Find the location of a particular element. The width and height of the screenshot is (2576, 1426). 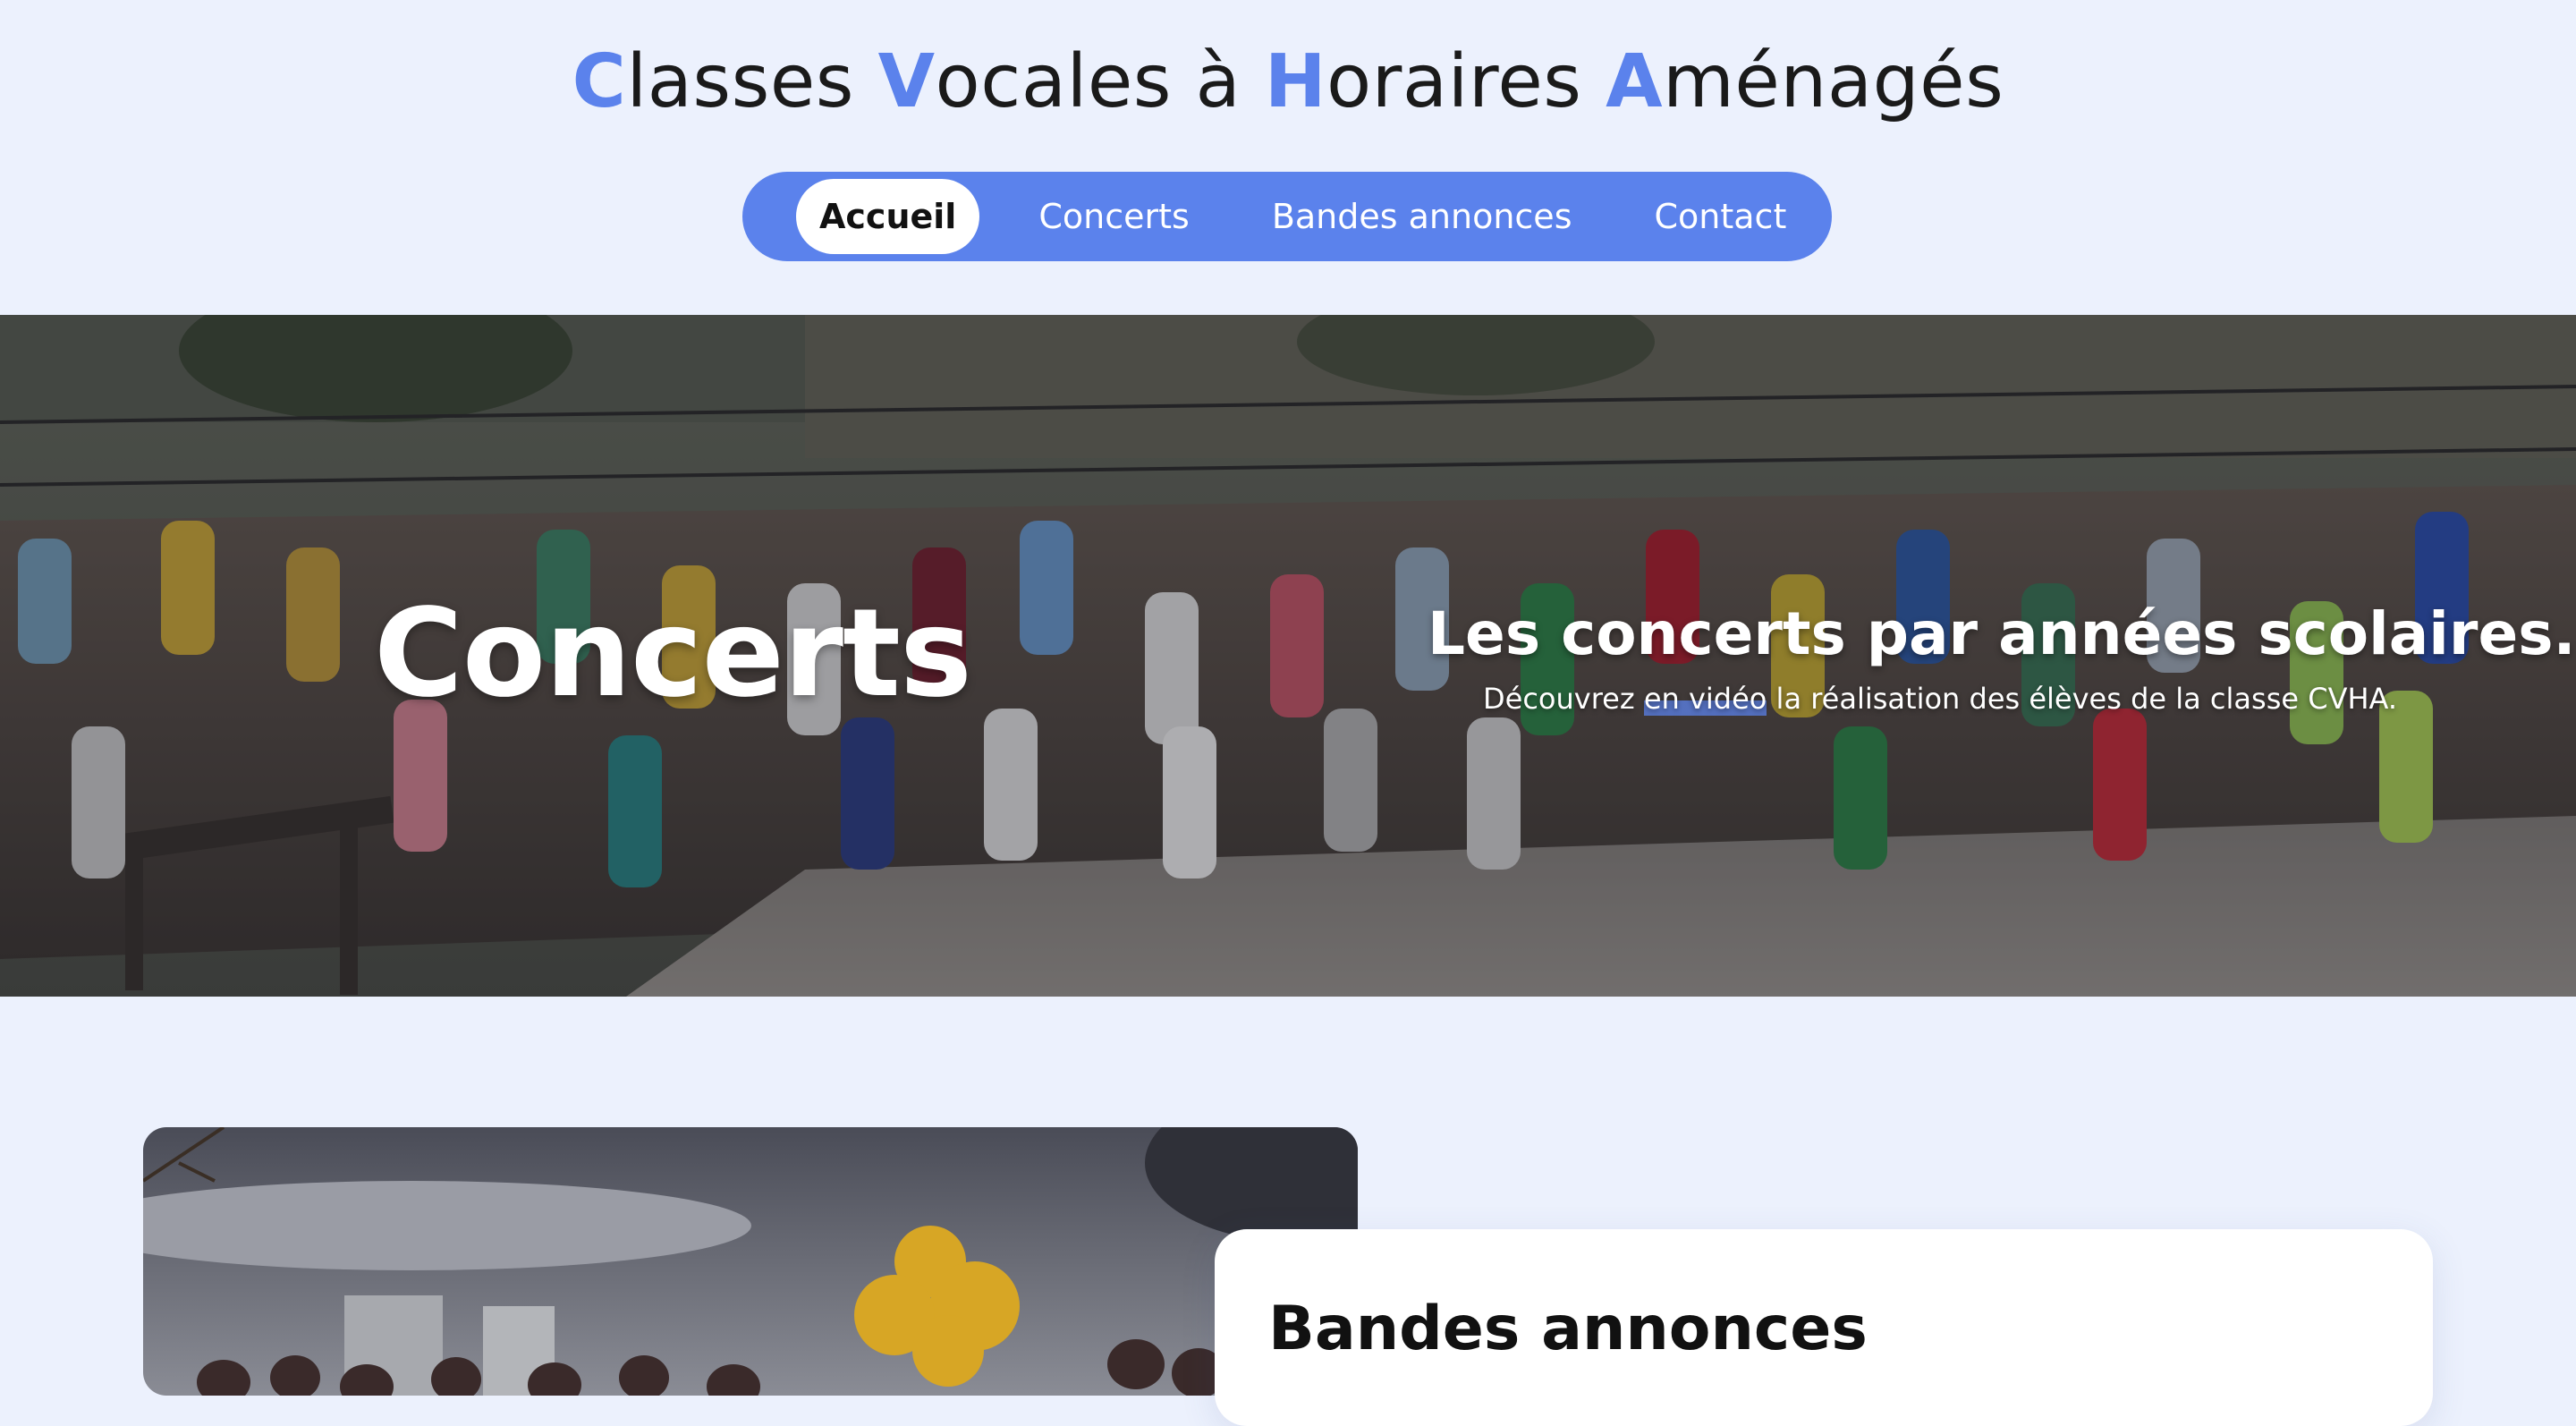

nav-item-concerts: Concerts is located at coordinates (1113, 217).